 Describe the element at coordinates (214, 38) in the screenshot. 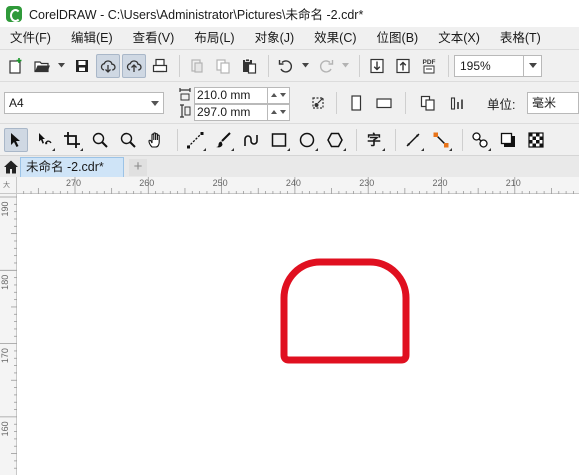

I see `menu-layout: 布局(L)` at that location.